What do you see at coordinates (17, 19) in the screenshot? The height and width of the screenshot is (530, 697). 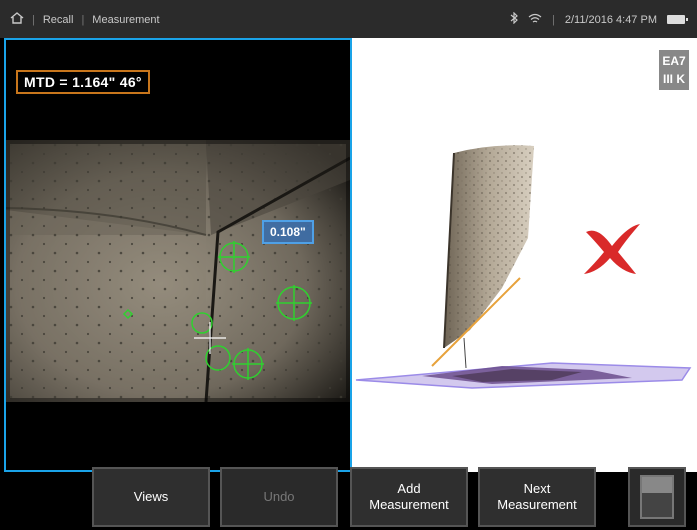 I see `home-icon` at bounding box center [17, 19].